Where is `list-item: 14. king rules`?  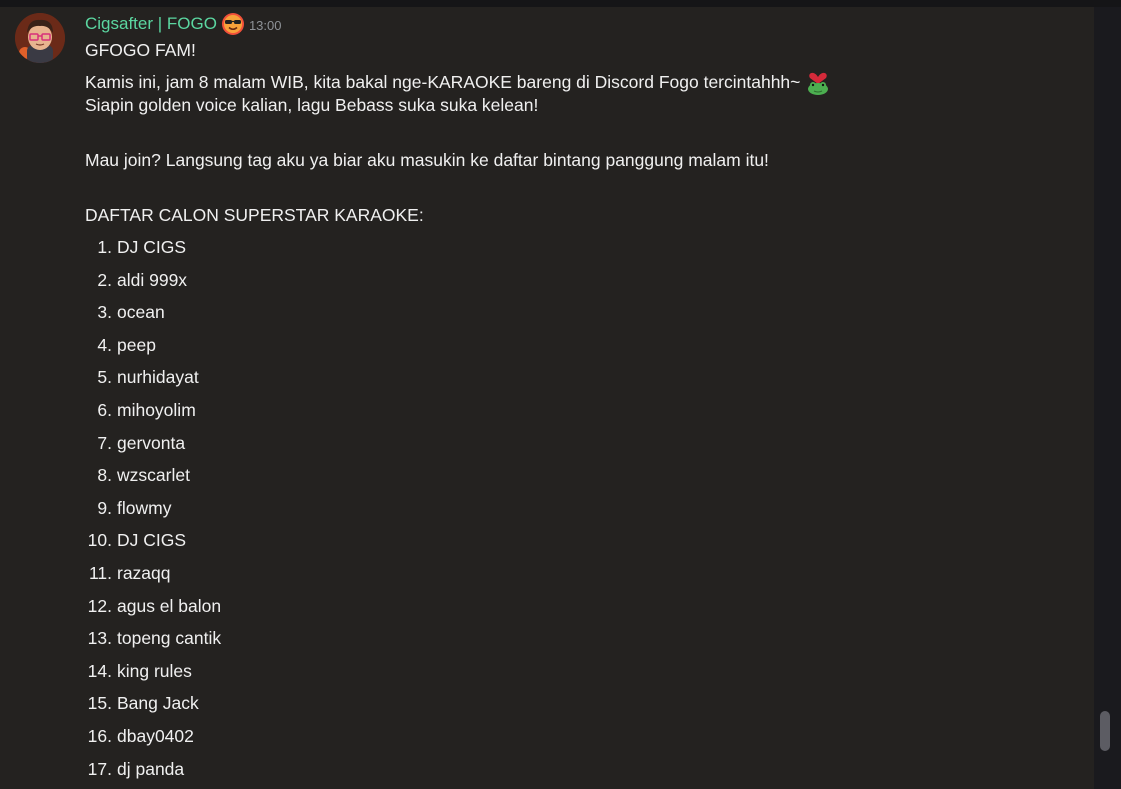
list-item: 14. king rules is located at coordinates (335, 675).